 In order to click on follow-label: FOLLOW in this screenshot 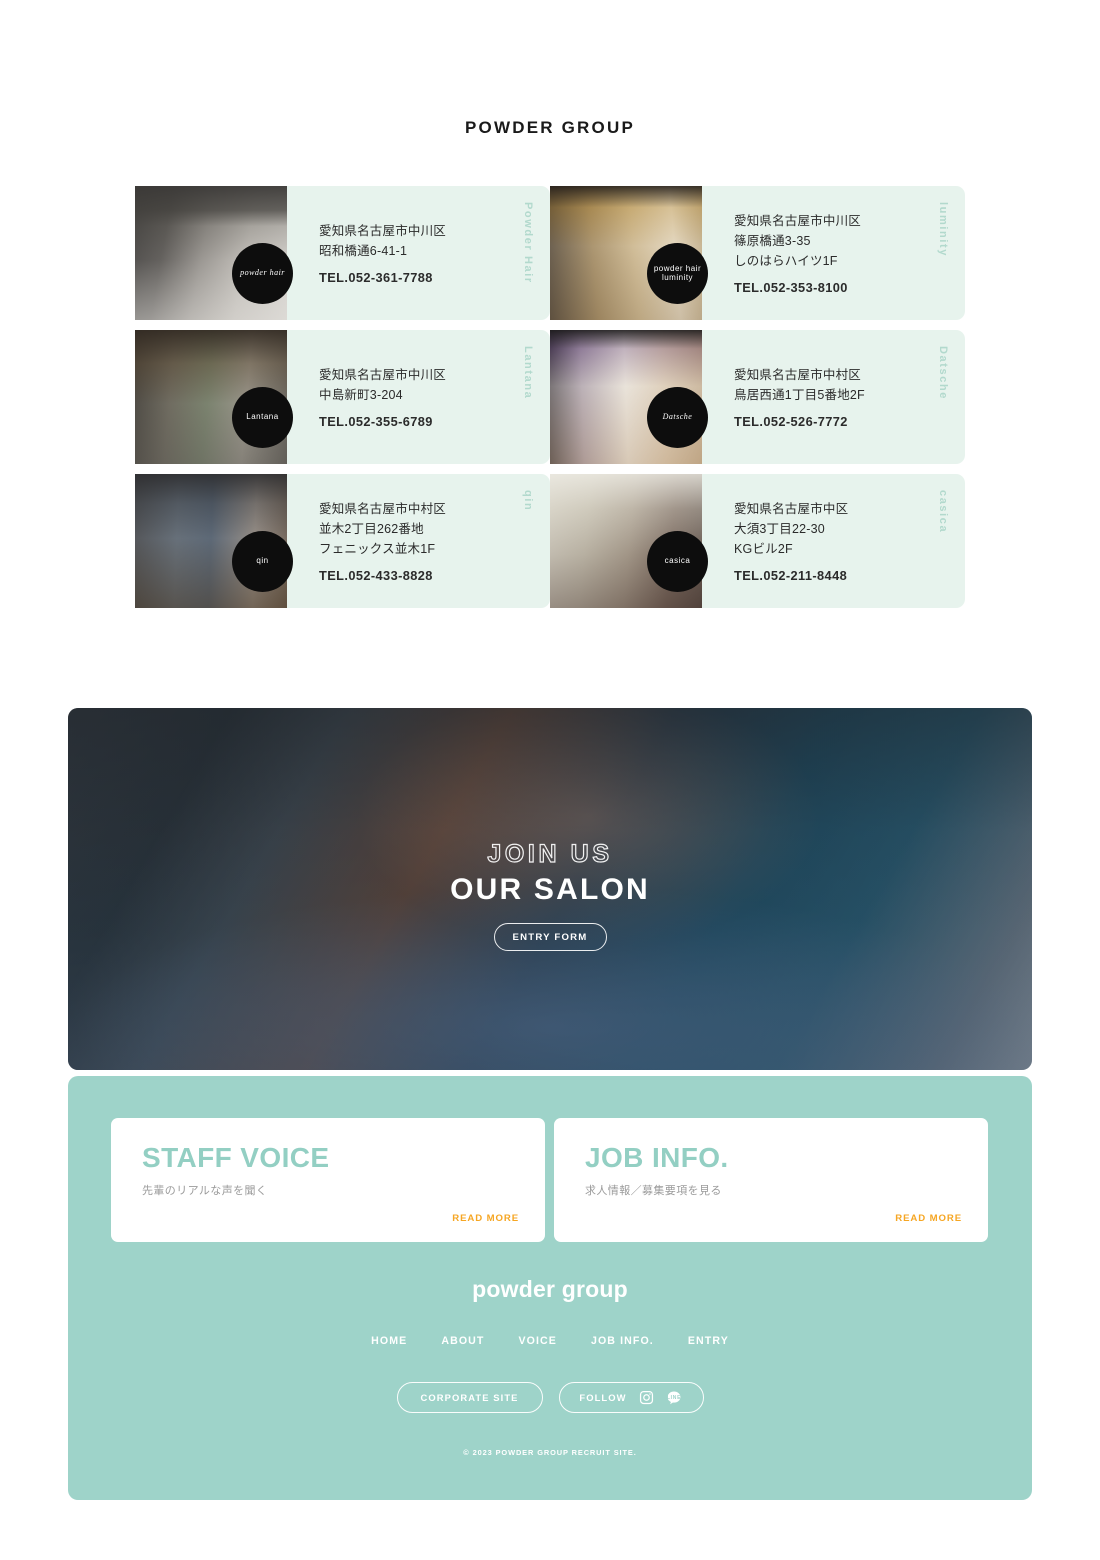, I will do `click(603, 1397)`.